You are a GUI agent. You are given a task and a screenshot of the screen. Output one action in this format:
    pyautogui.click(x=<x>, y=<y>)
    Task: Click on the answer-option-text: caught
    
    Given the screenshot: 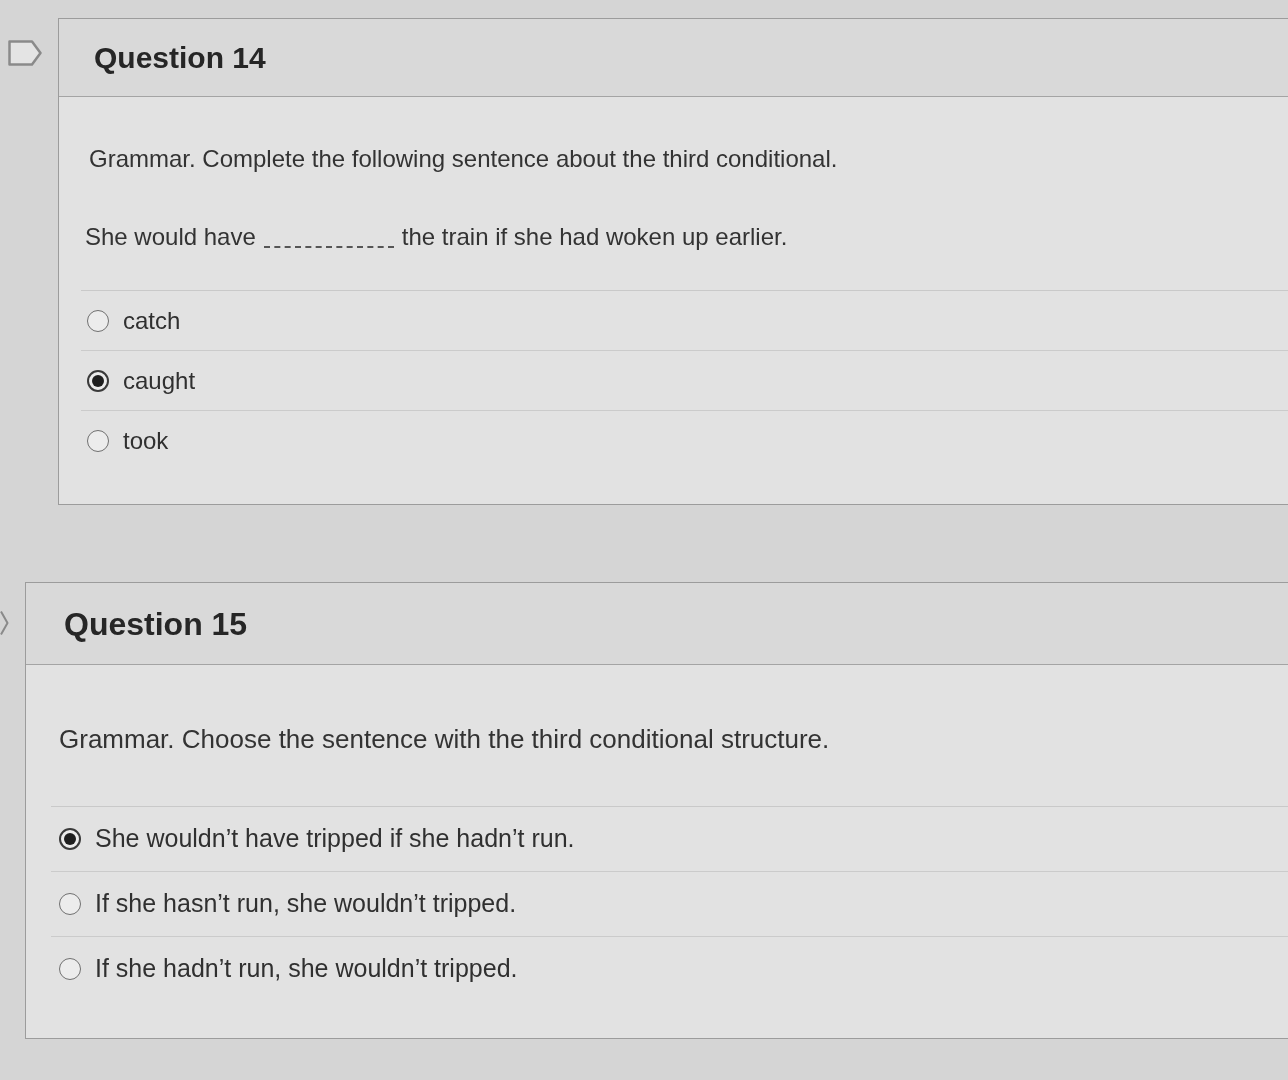 What is the action you would take?
    pyautogui.click(x=159, y=380)
    